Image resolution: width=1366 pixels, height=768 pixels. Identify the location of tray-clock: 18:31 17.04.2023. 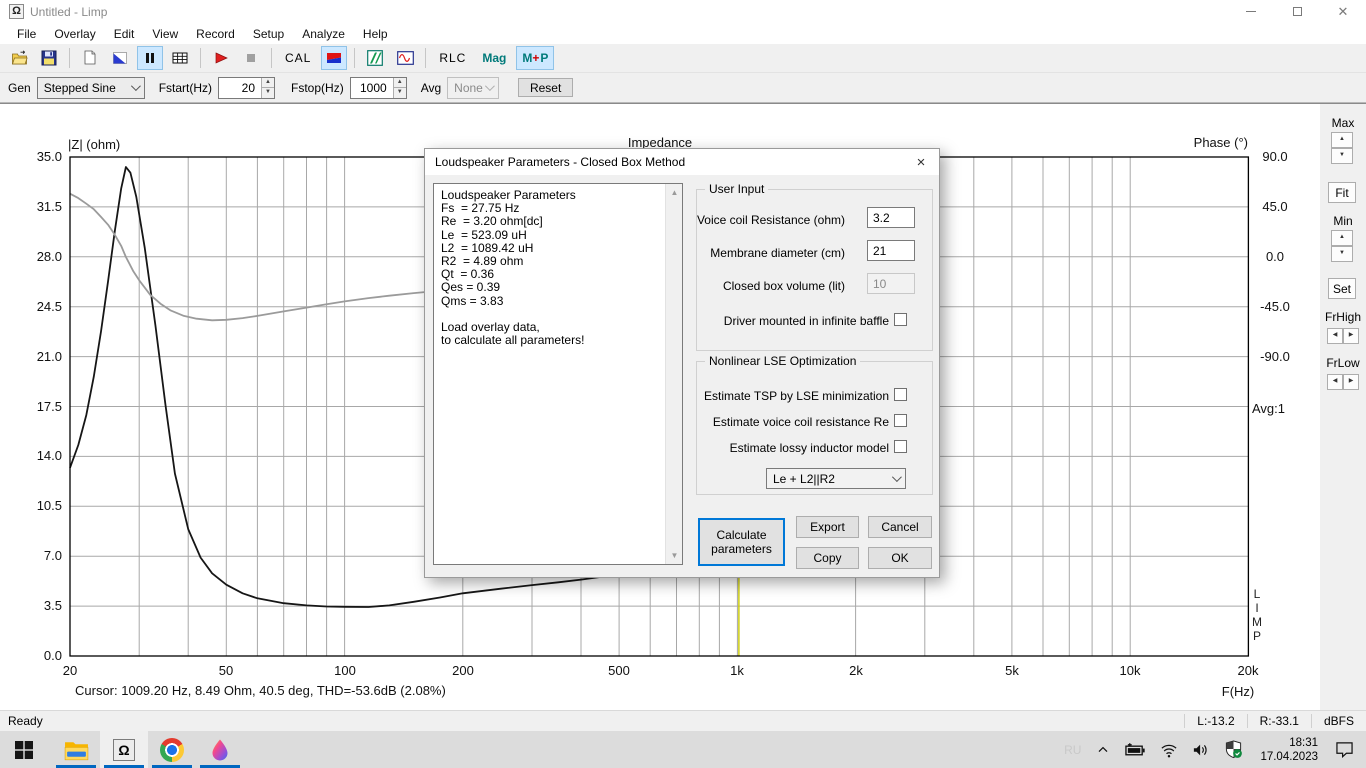
(1289, 750).